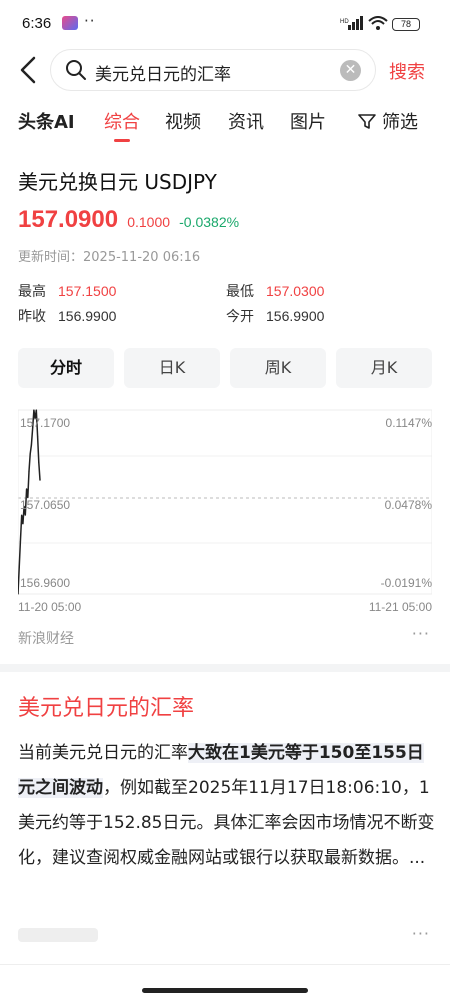 The width and height of the screenshot is (450, 1000). Describe the element at coordinates (378, 23) in the screenshot. I see `wifi-icon` at that location.